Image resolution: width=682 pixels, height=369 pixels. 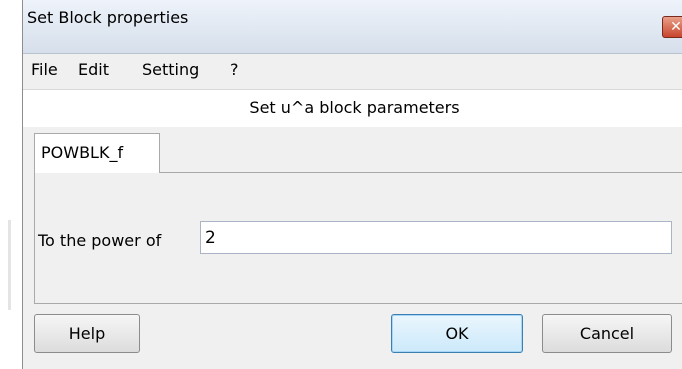 I want to click on menu-bar: File Edit Setting ?, so click(x=352, y=71).